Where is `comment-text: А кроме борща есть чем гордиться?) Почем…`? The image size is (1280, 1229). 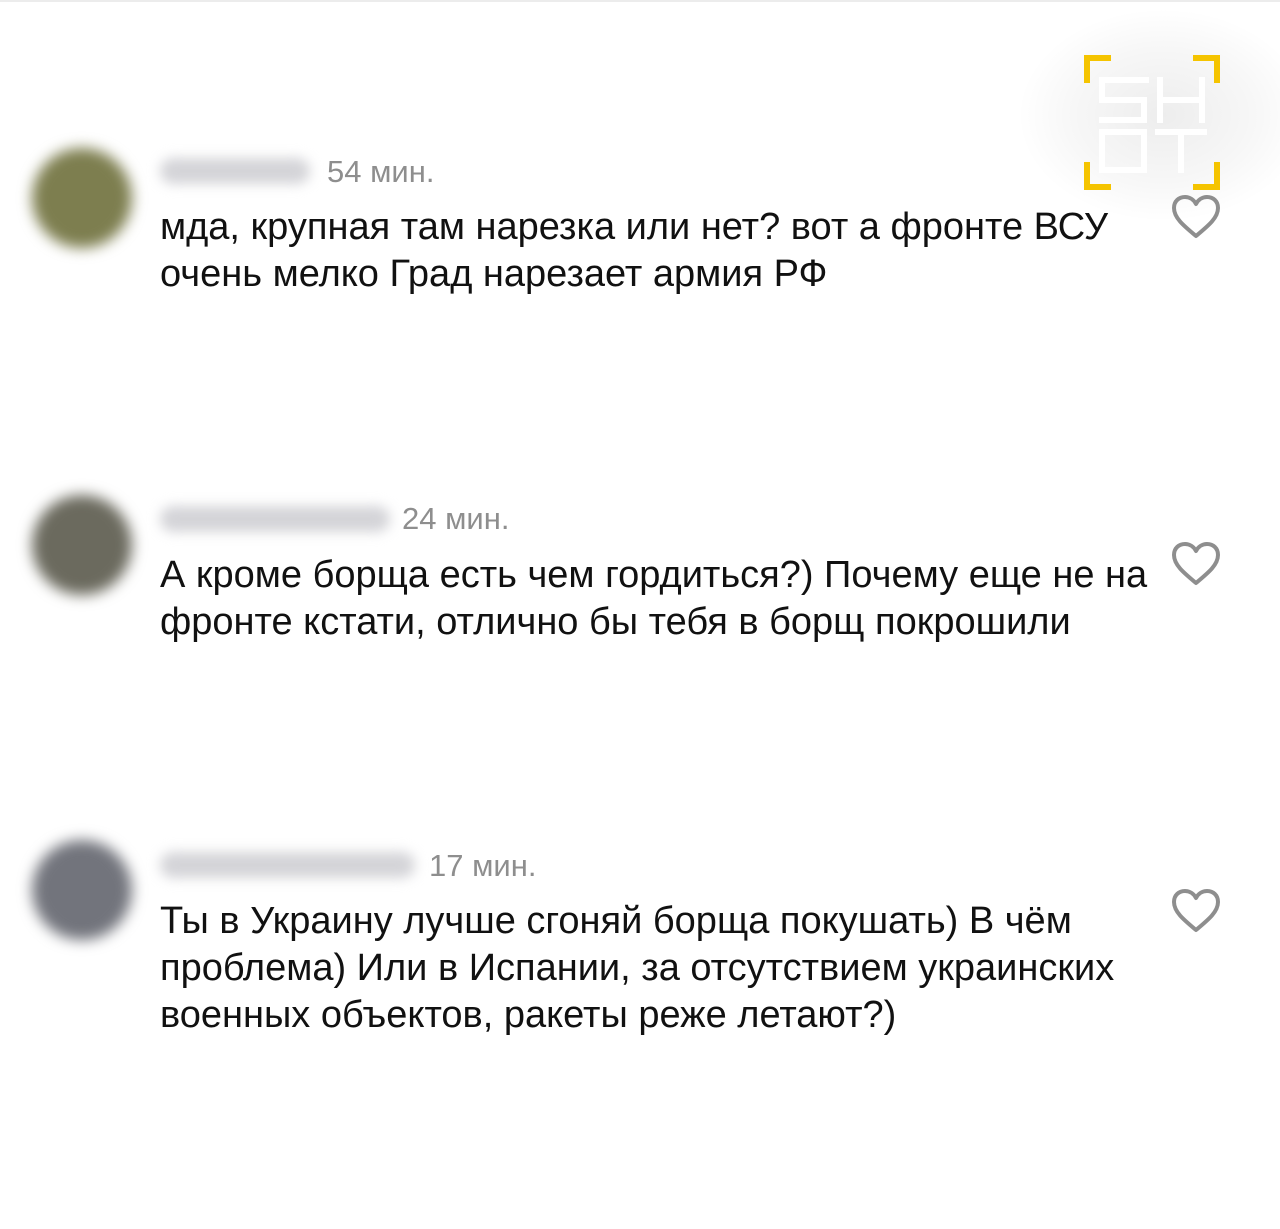
comment-text: А кроме борща есть чем гордиться?) Почем… is located at coordinates (654, 598).